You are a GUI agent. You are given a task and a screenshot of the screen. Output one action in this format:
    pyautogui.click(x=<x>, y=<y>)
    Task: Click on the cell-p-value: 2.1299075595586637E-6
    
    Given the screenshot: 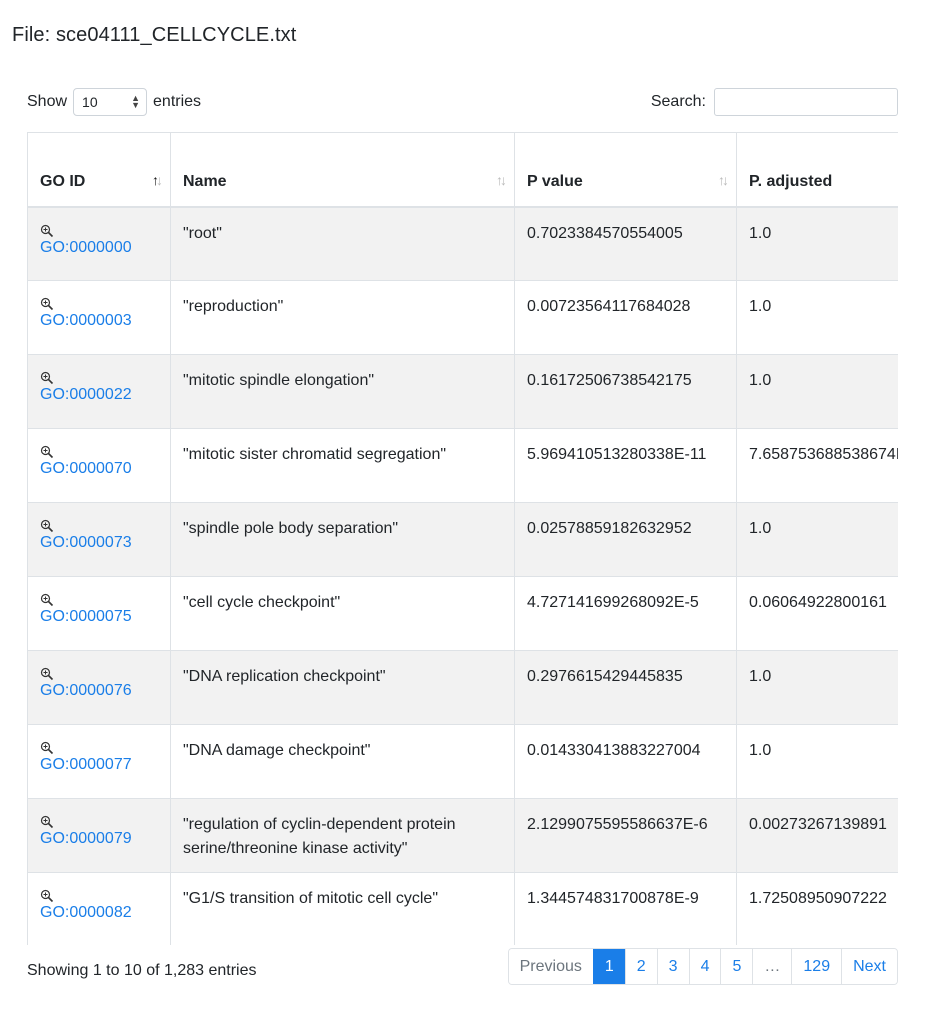 What is the action you would take?
    pyautogui.click(x=625, y=835)
    